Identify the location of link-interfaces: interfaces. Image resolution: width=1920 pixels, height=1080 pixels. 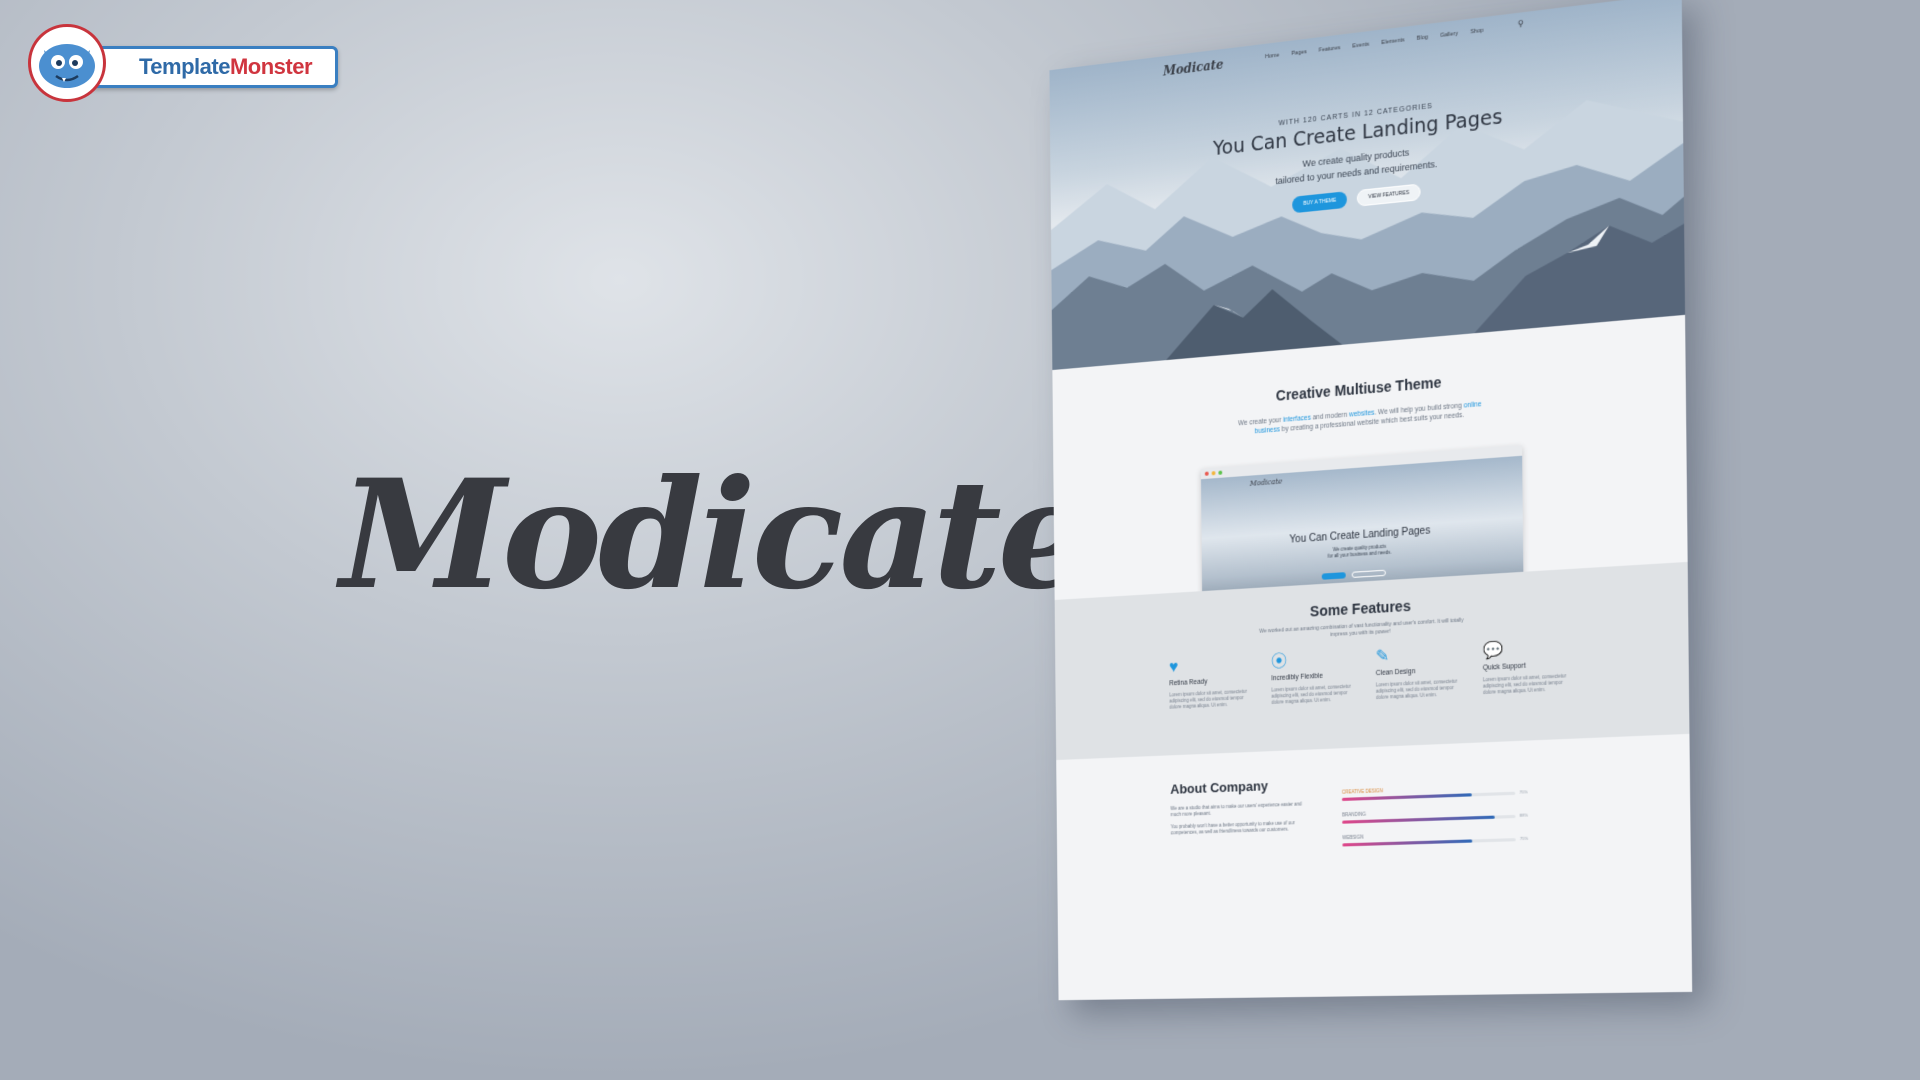
(1297, 419).